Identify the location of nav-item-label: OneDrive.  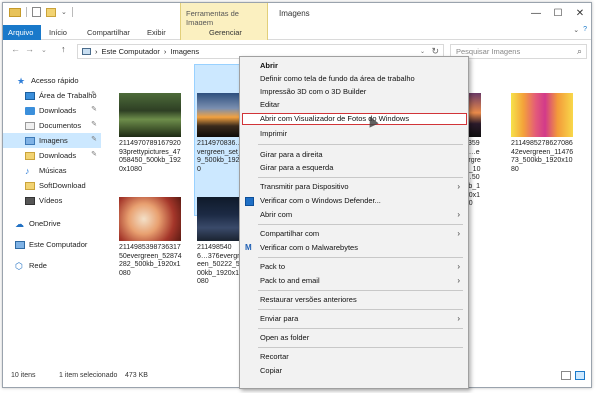
(45, 223).